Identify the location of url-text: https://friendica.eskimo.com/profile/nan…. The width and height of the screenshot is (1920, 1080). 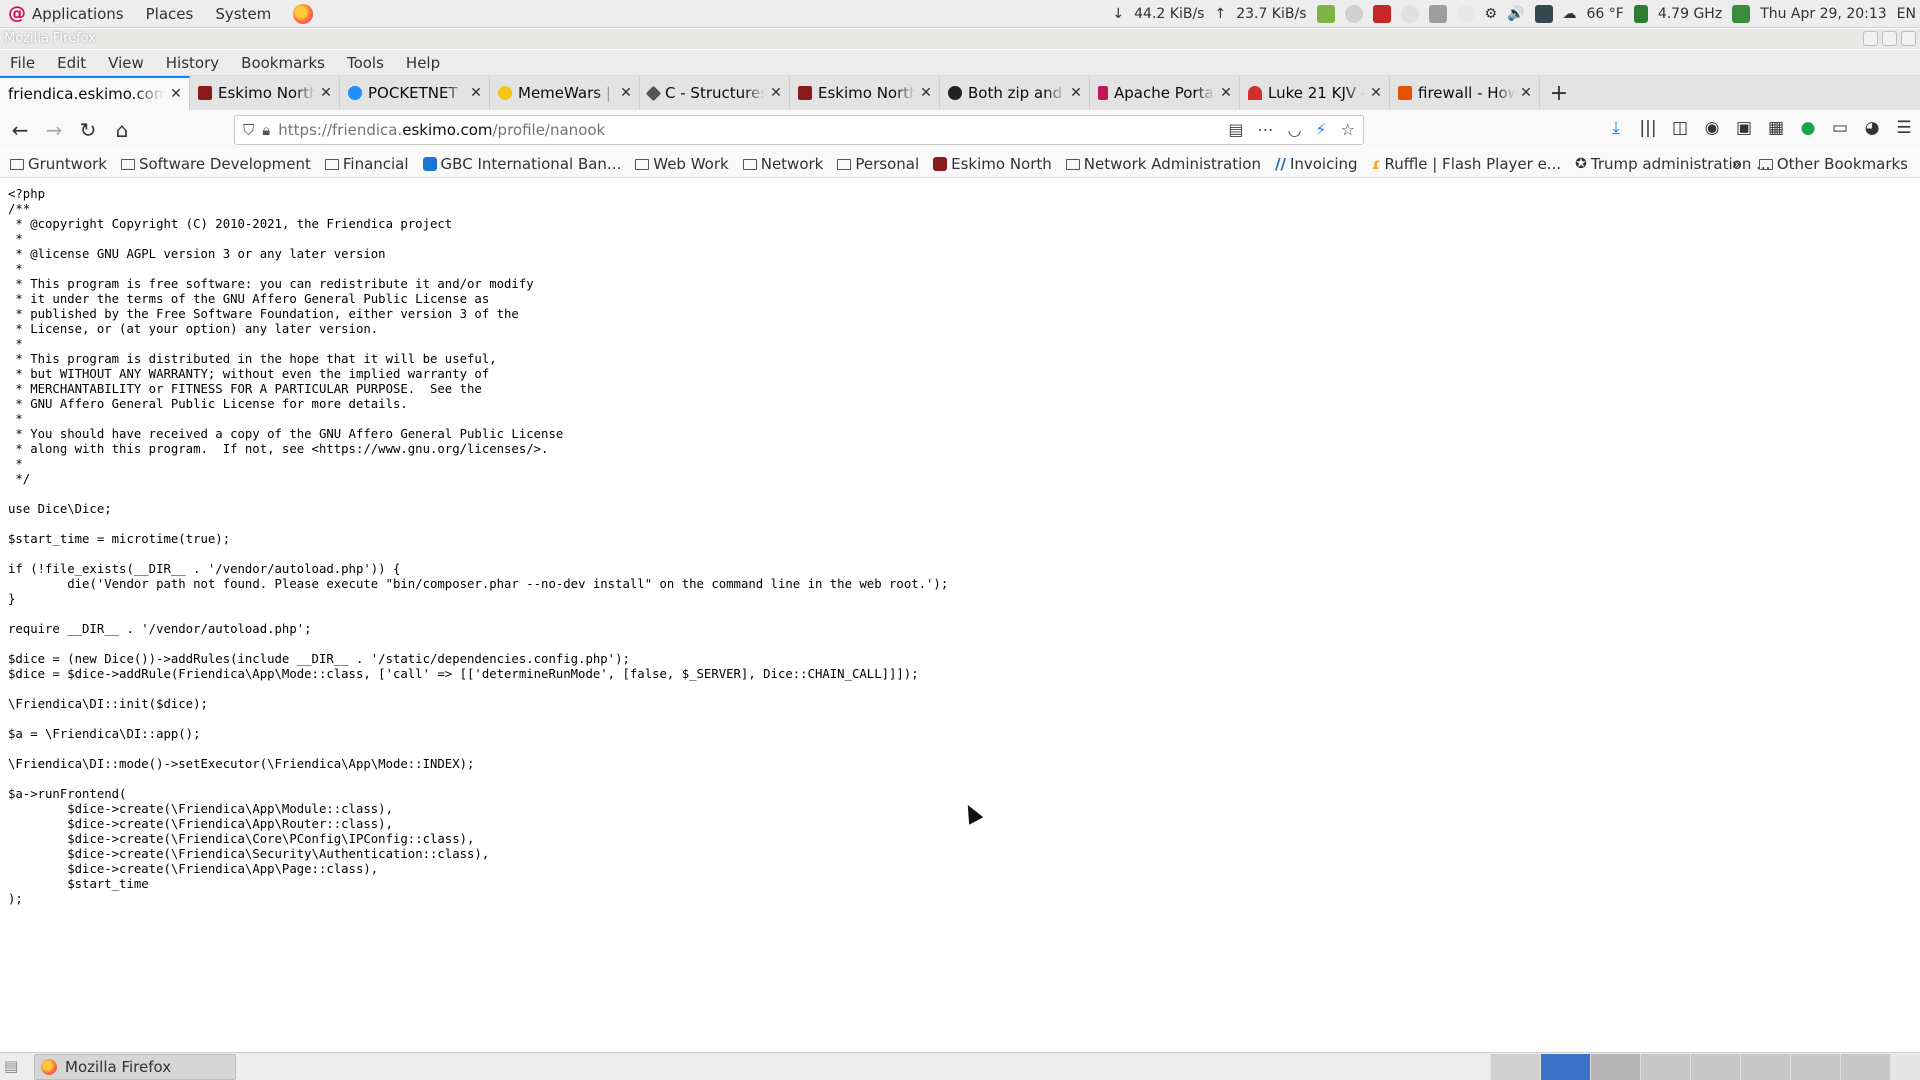
(441, 130).